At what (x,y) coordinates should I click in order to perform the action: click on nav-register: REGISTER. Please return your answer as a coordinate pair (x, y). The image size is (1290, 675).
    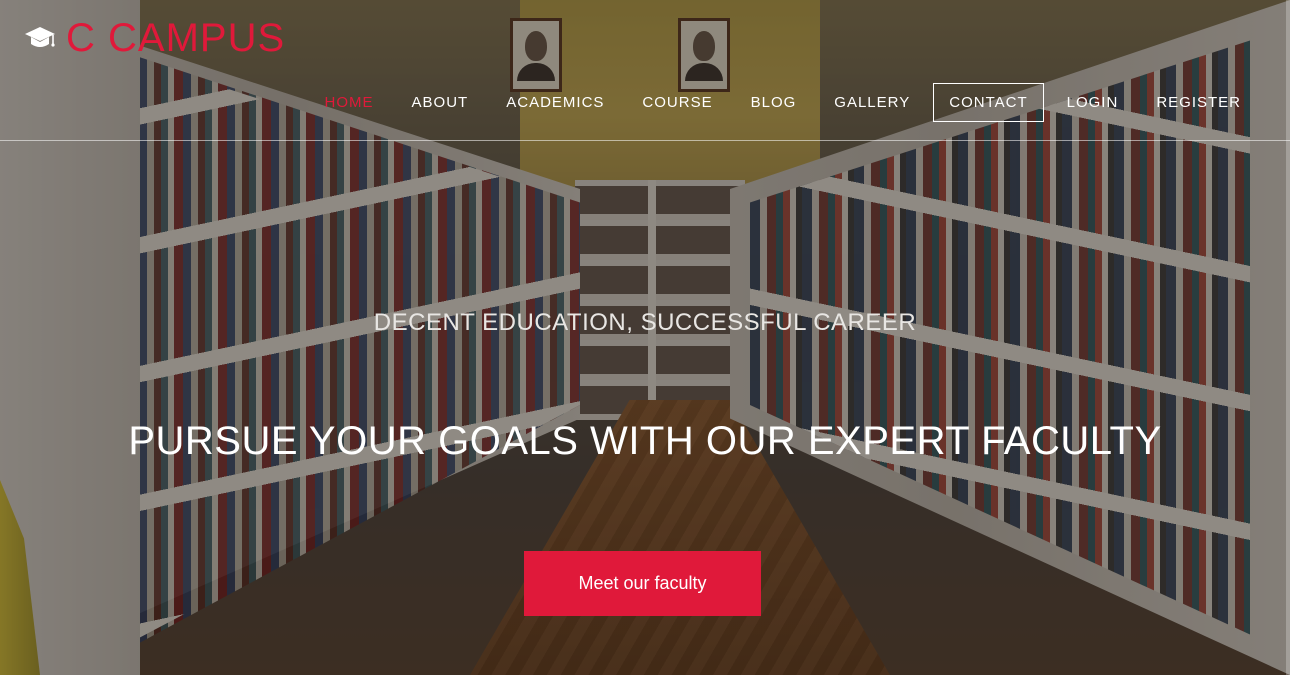
    Looking at the image, I should click on (1198, 102).